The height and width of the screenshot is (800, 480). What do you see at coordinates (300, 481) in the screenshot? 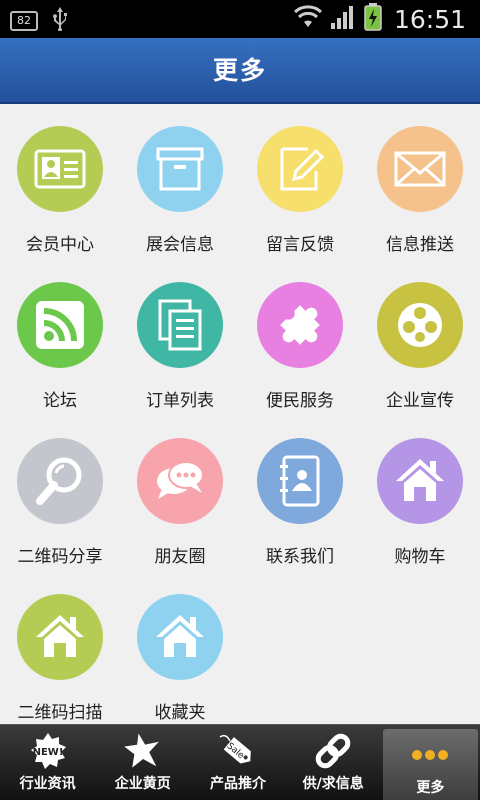
I see `address-book-icon` at bounding box center [300, 481].